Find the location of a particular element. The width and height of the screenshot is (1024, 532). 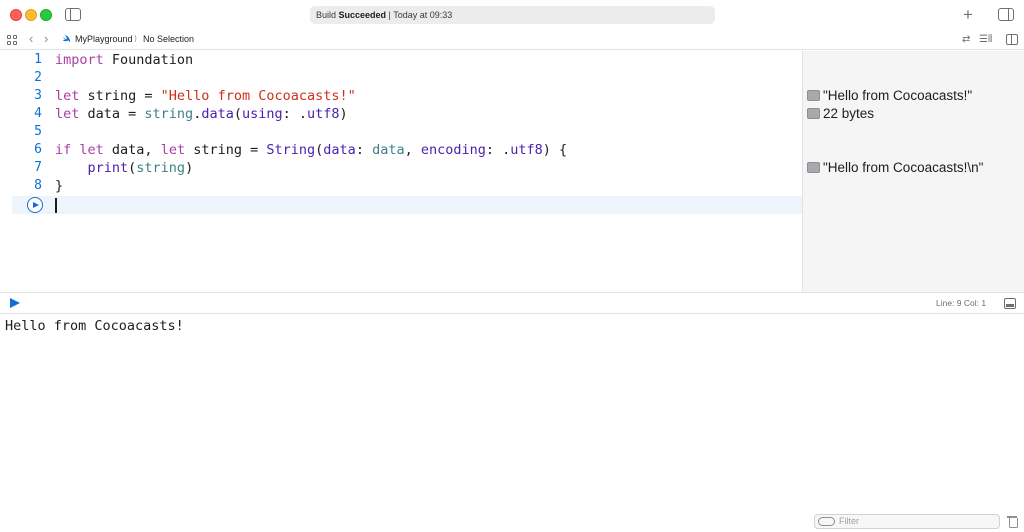

trash-icon is located at coordinates (1012, 521).